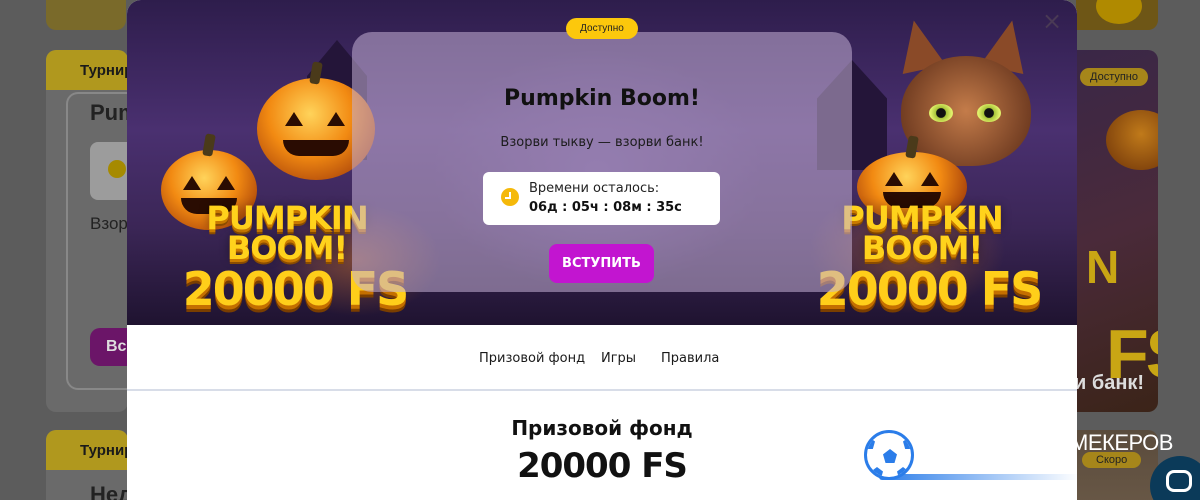 This screenshot has width=1200, height=500. Describe the element at coordinates (601, 198) in the screenshot. I see `countdown-box: Времени осталось: 06д : 05ч : 08м : 35с` at that location.